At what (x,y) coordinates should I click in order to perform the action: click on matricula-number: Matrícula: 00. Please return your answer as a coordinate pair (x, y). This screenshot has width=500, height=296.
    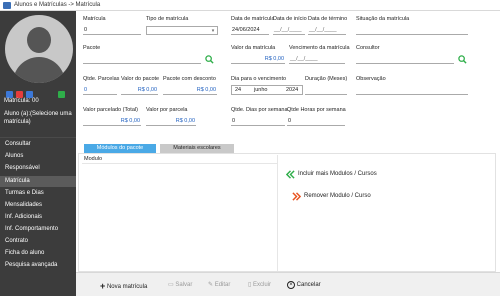
    Looking at the image, I should click on (21, 101).